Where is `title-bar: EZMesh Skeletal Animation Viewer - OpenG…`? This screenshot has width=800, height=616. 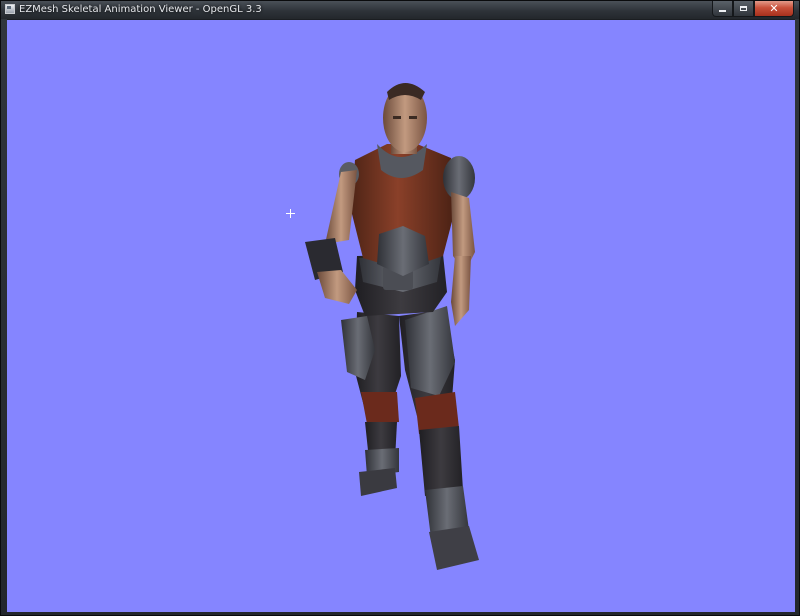 title-bar: EZMesh Skeletal Animation Viewer - OpenG… is located at coordinates (400, 10).